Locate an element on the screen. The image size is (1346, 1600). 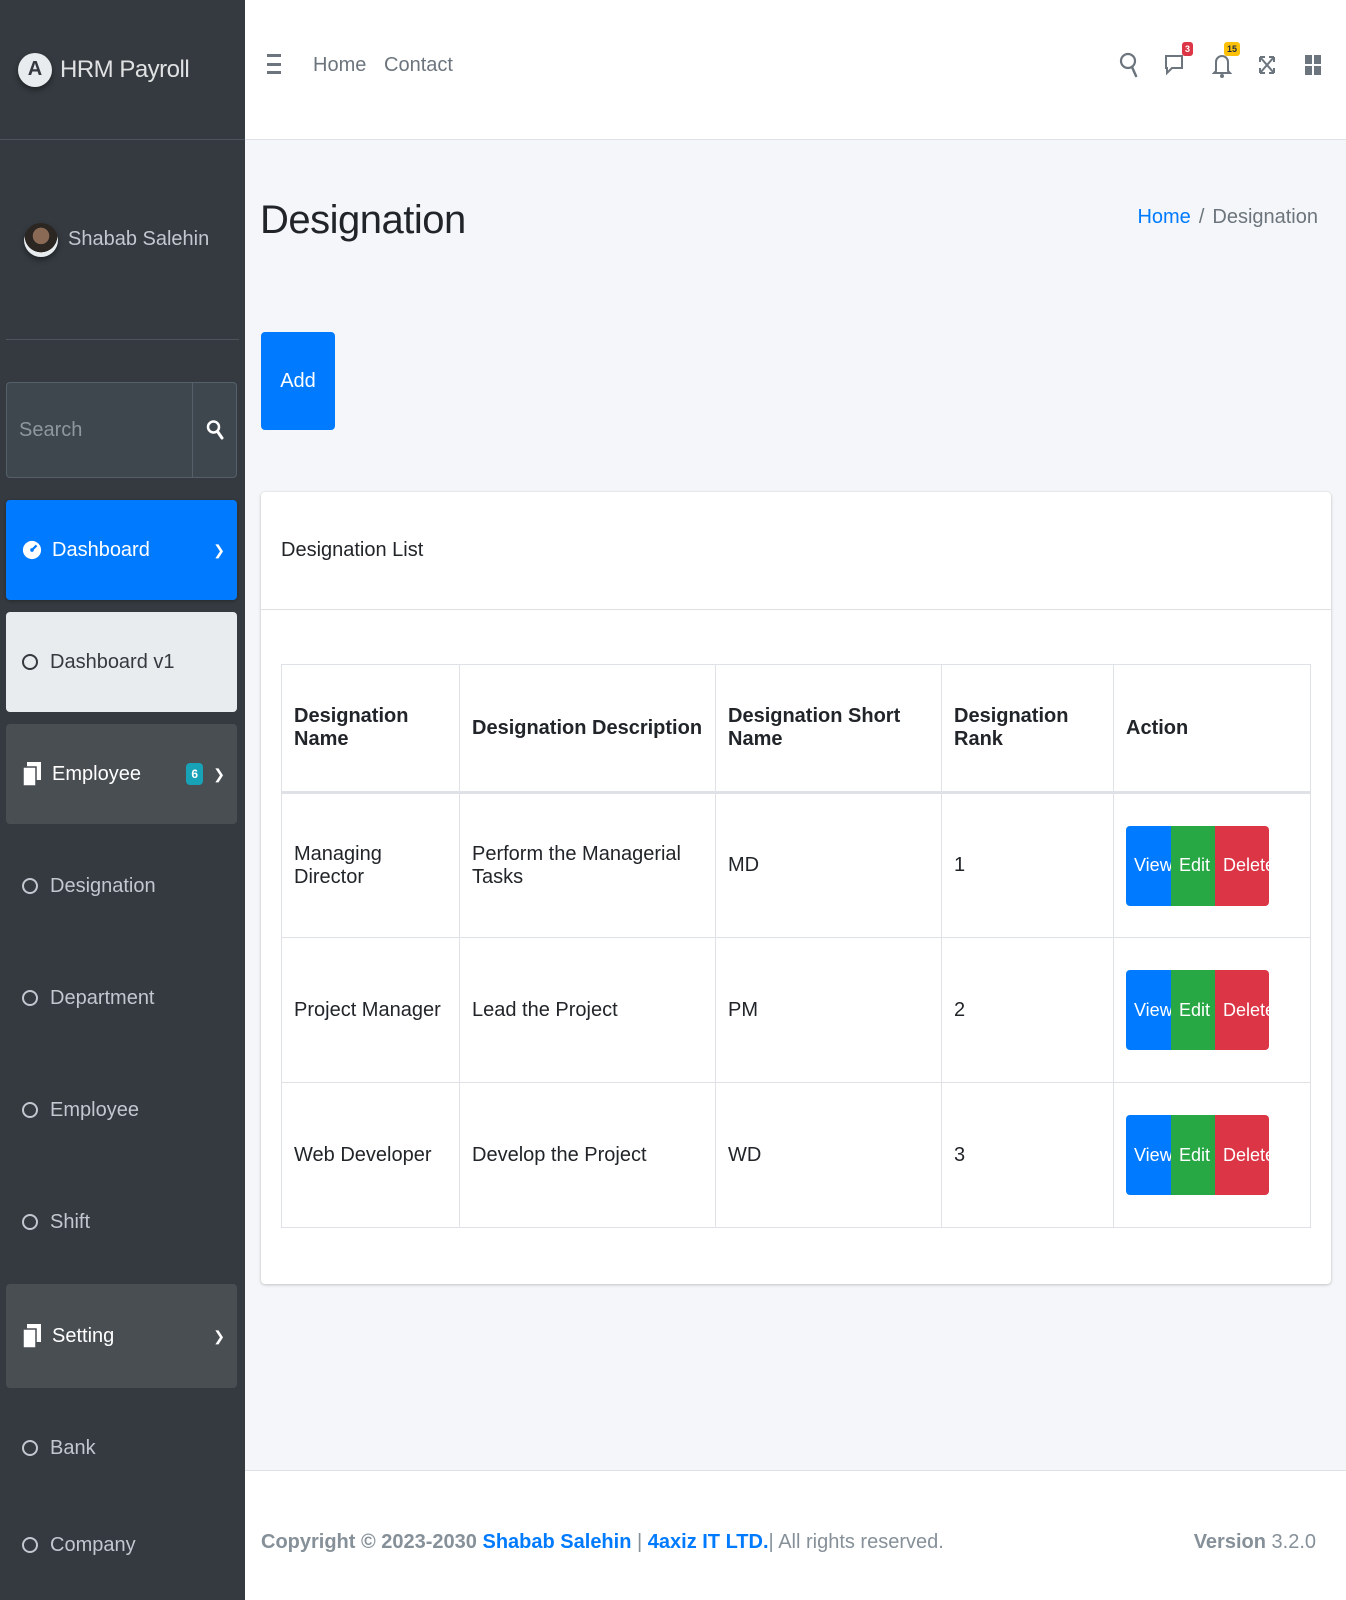
sidebar-item-label: Dashboard v1 is located at coordinates (112, 661).